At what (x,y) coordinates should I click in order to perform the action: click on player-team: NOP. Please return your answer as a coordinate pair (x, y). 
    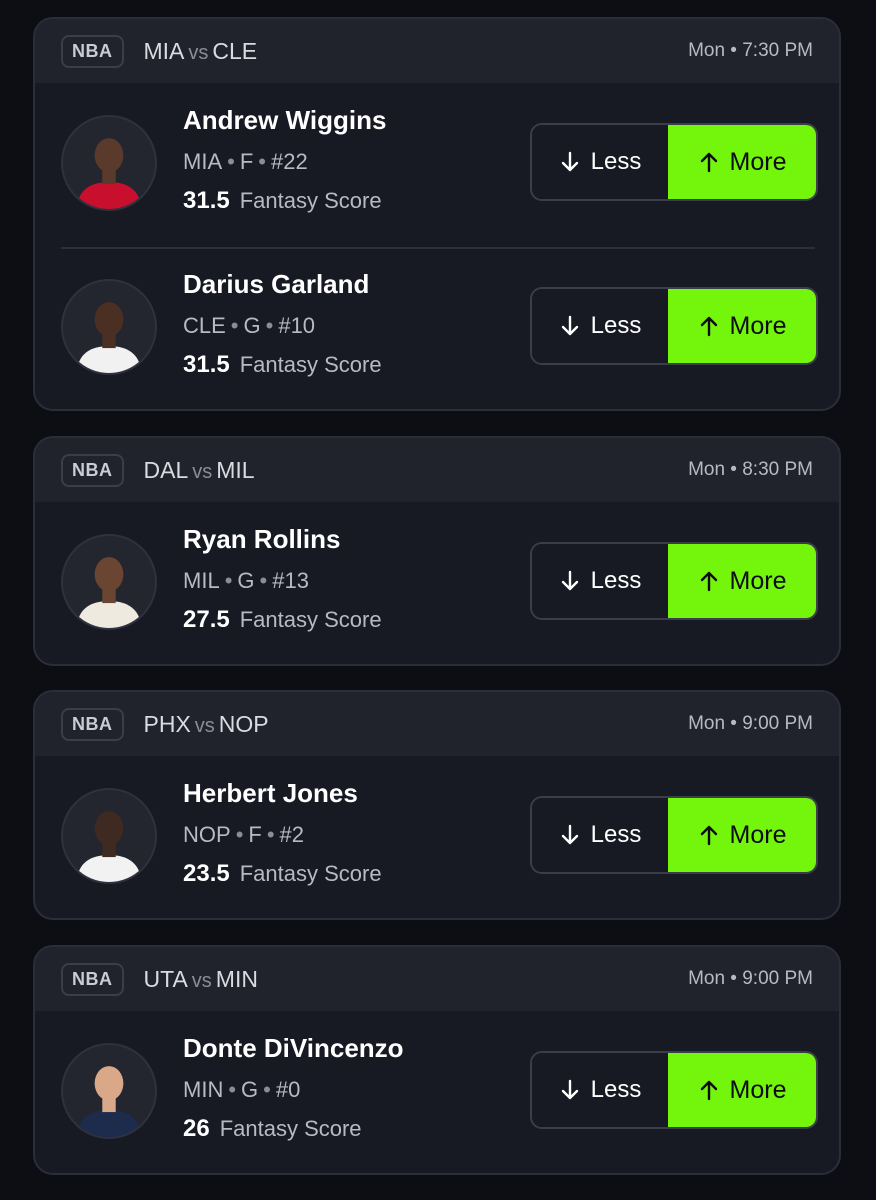
    Looking at the image, I should click on (207, 834).